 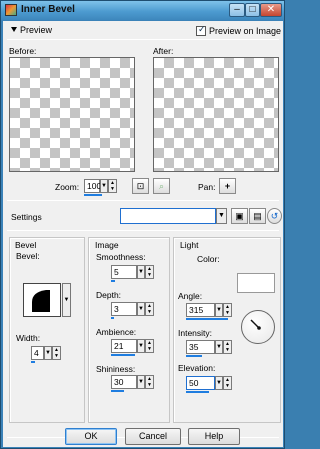 I want to click on angle-dropdown-icon: ▼, so click(x=219, y=310).